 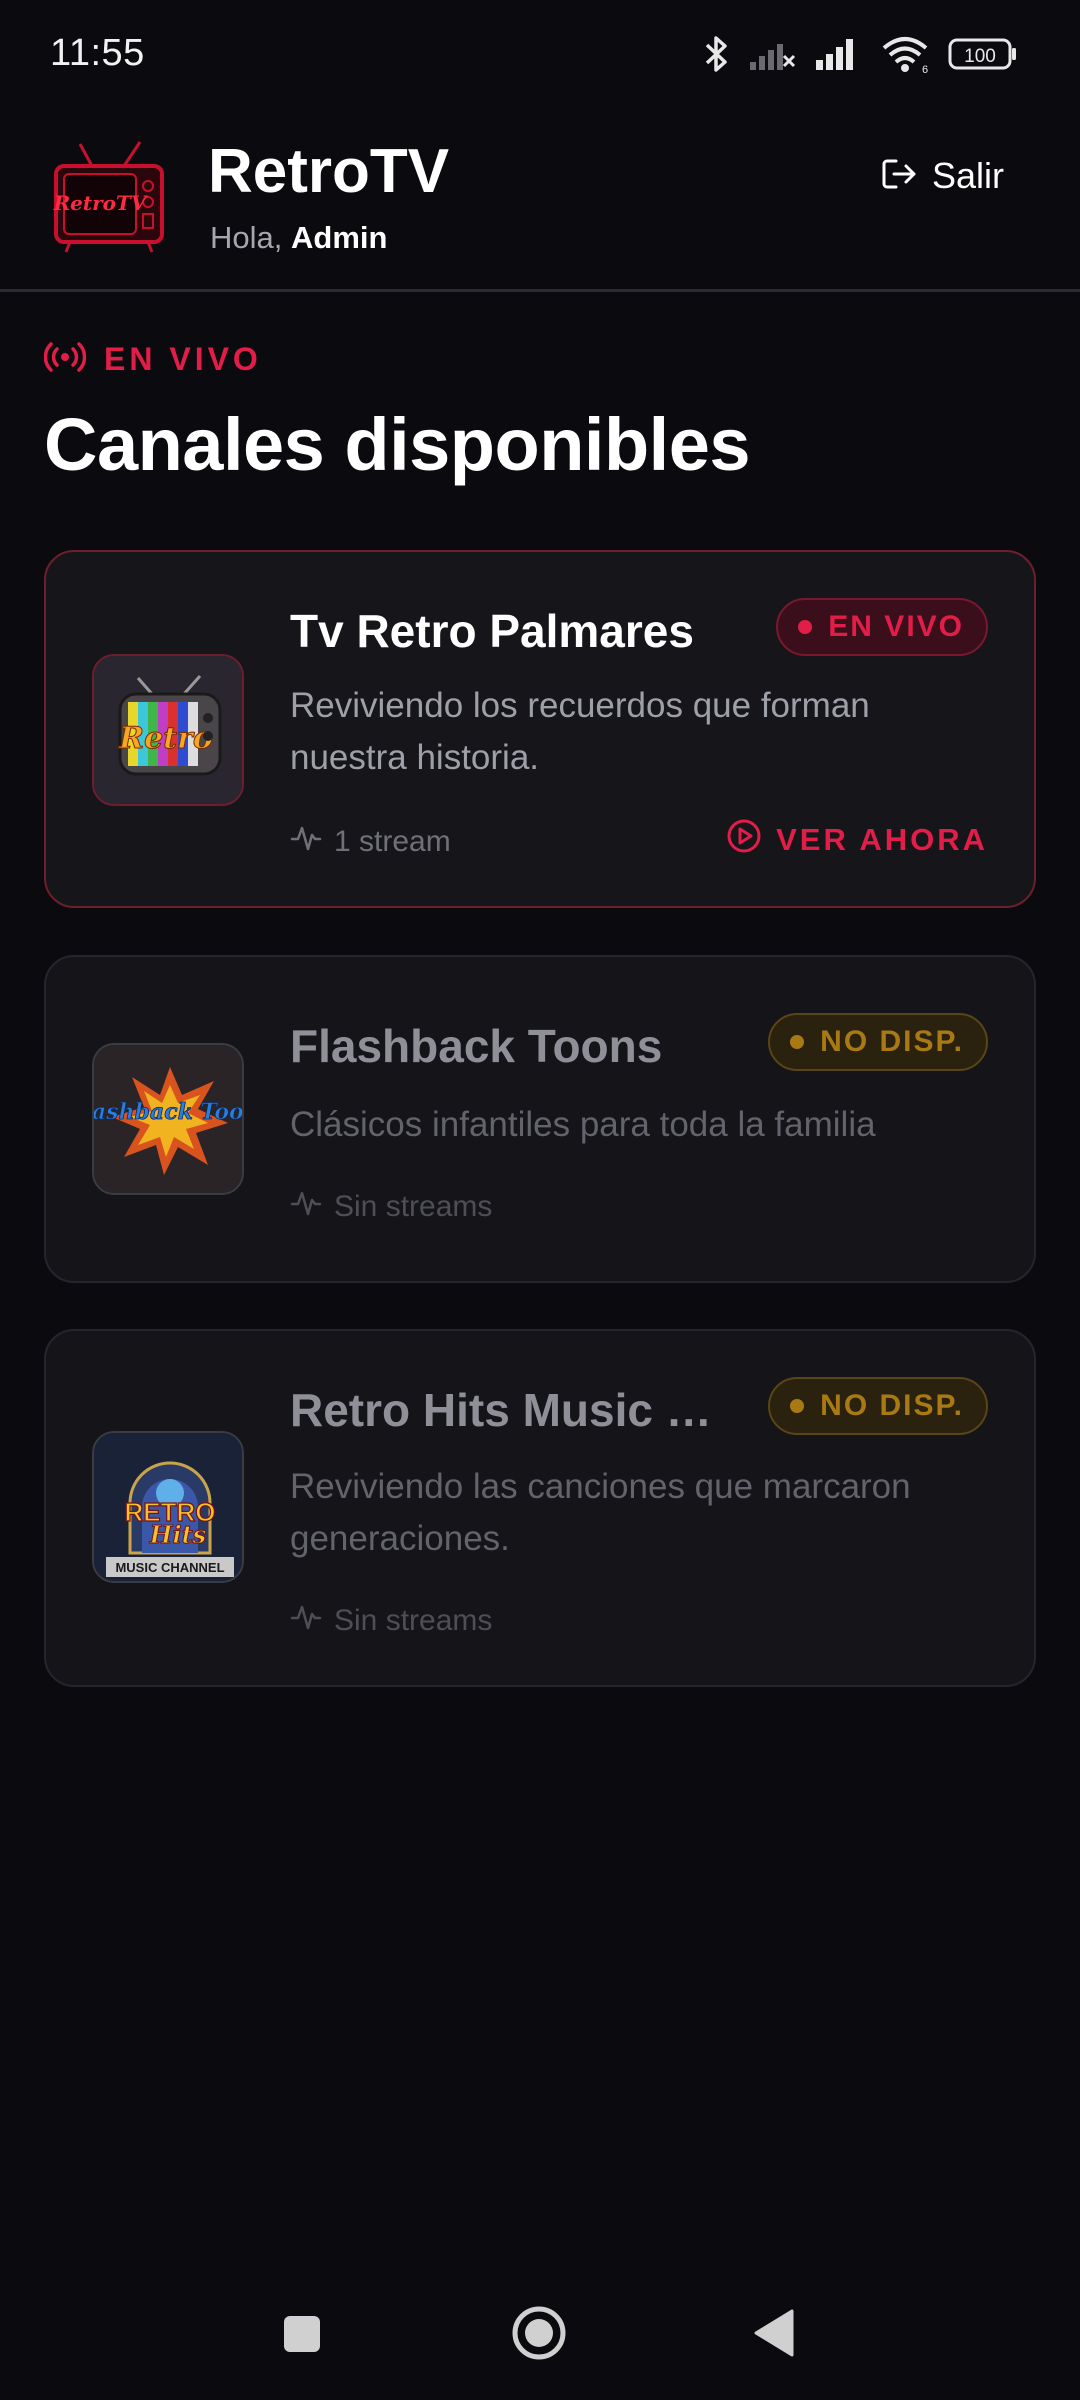 I want to click on greeting: Hola, Admin, so click(x=298, y=238).